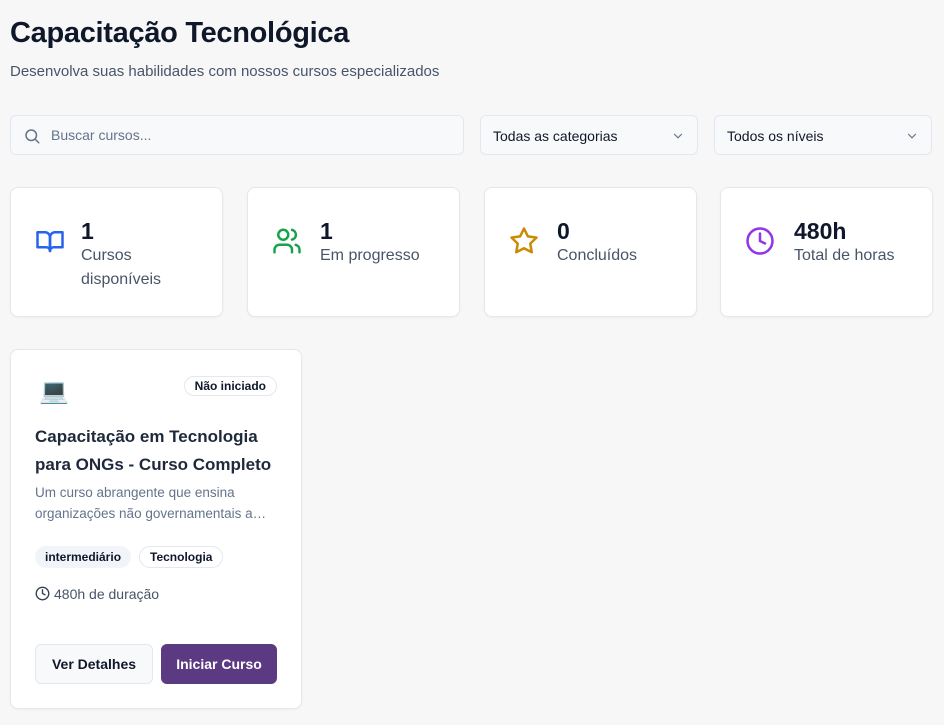 The height and width of the screenshot is (725, 944). I want to click on stat-value: 480h, so click(820, 231).